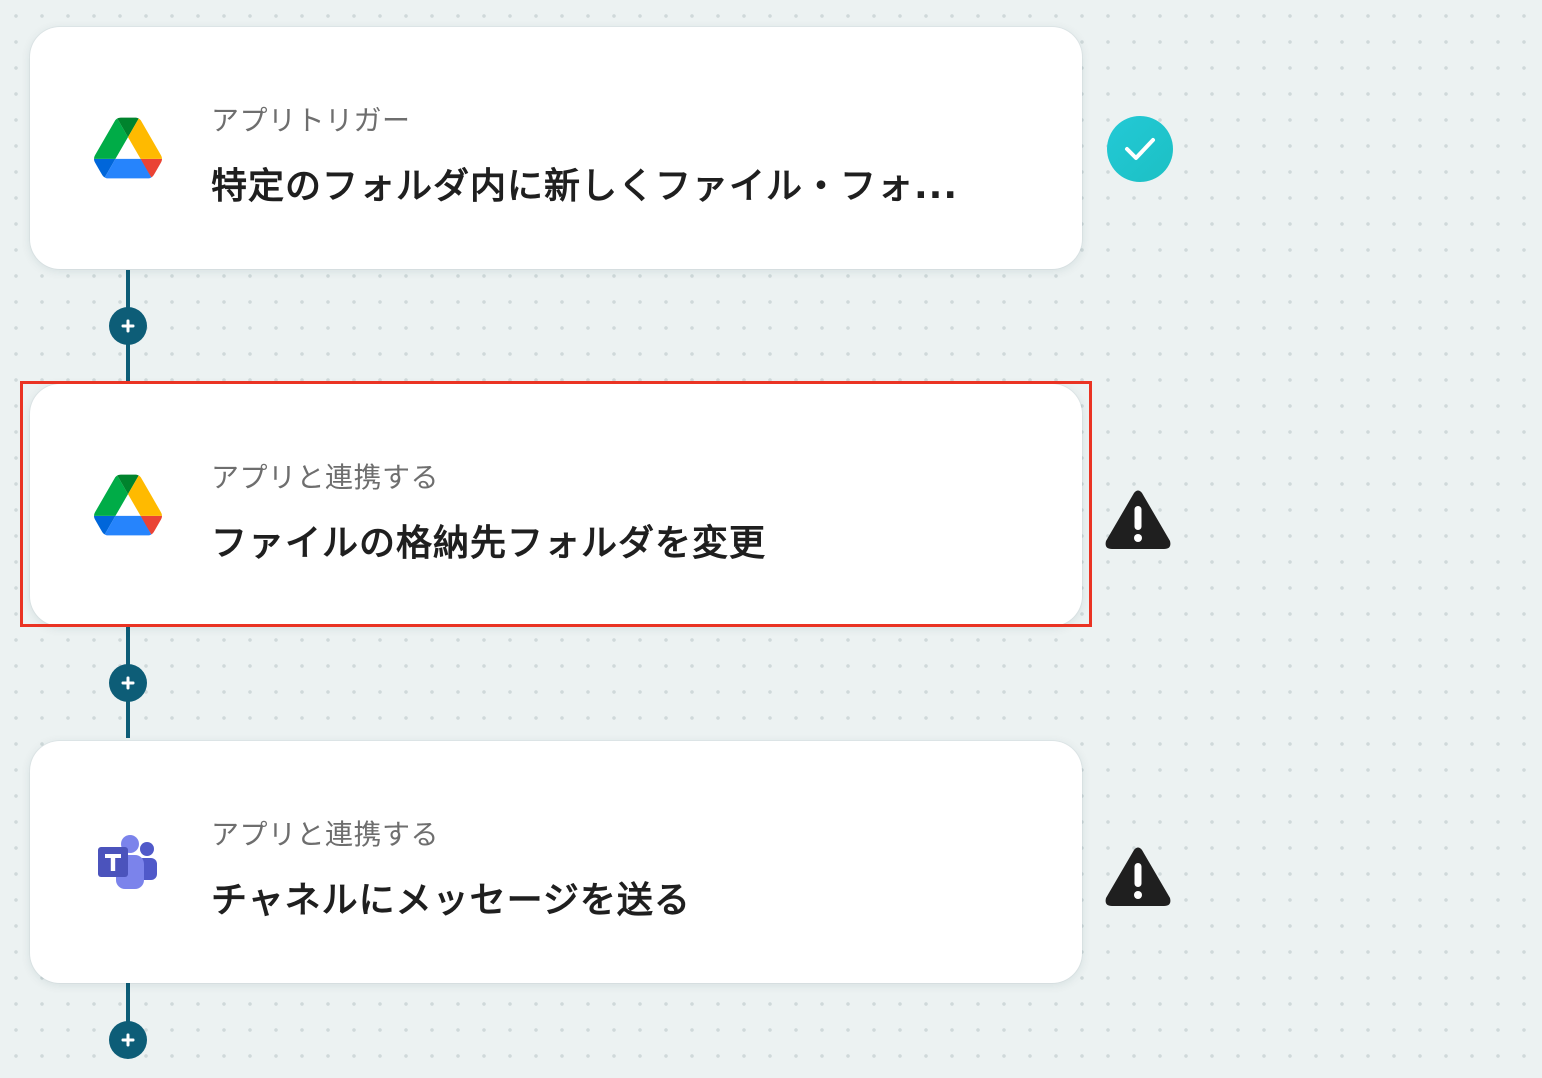  What do you see at coordinates (489, 543) in the screenshot?
I see `step-title: ファイルの格納先フォルダを変更` at bounding box center [489, 543].